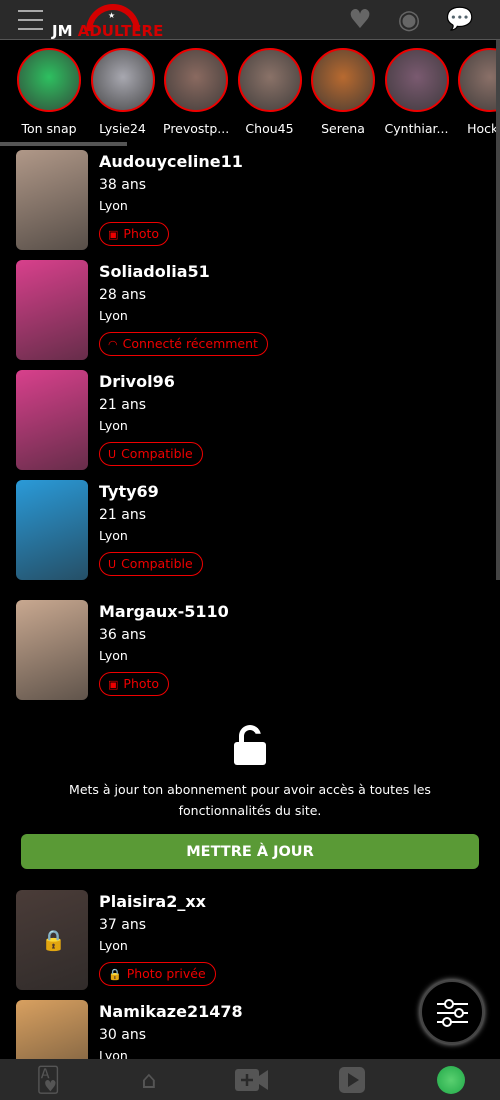 This screenshot has height=1100, width=500. I want to click on bottom-nav: 🂱 ⌂, so click(250, 1079).